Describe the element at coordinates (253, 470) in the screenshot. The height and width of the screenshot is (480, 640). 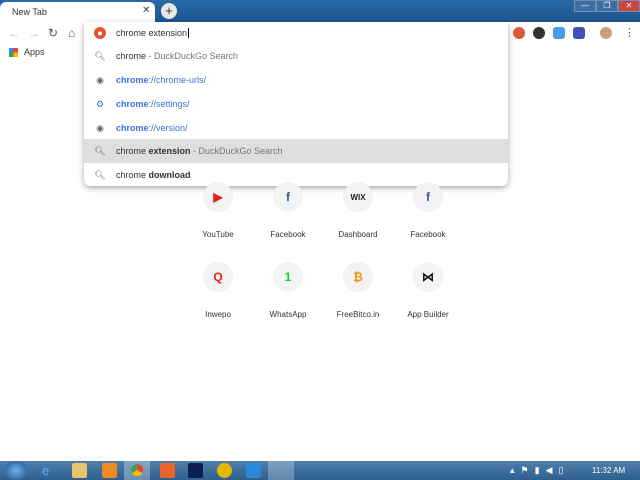
I see `vscode-icon` at that location.